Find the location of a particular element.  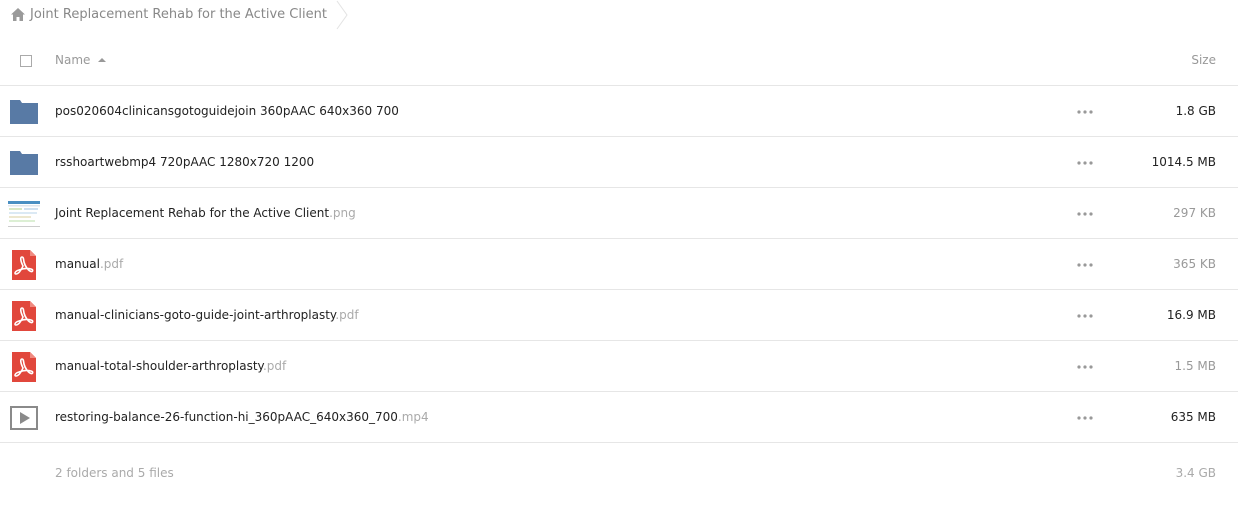

file-row: manual.pdf 365 KB is located at coordinates (619, 264).